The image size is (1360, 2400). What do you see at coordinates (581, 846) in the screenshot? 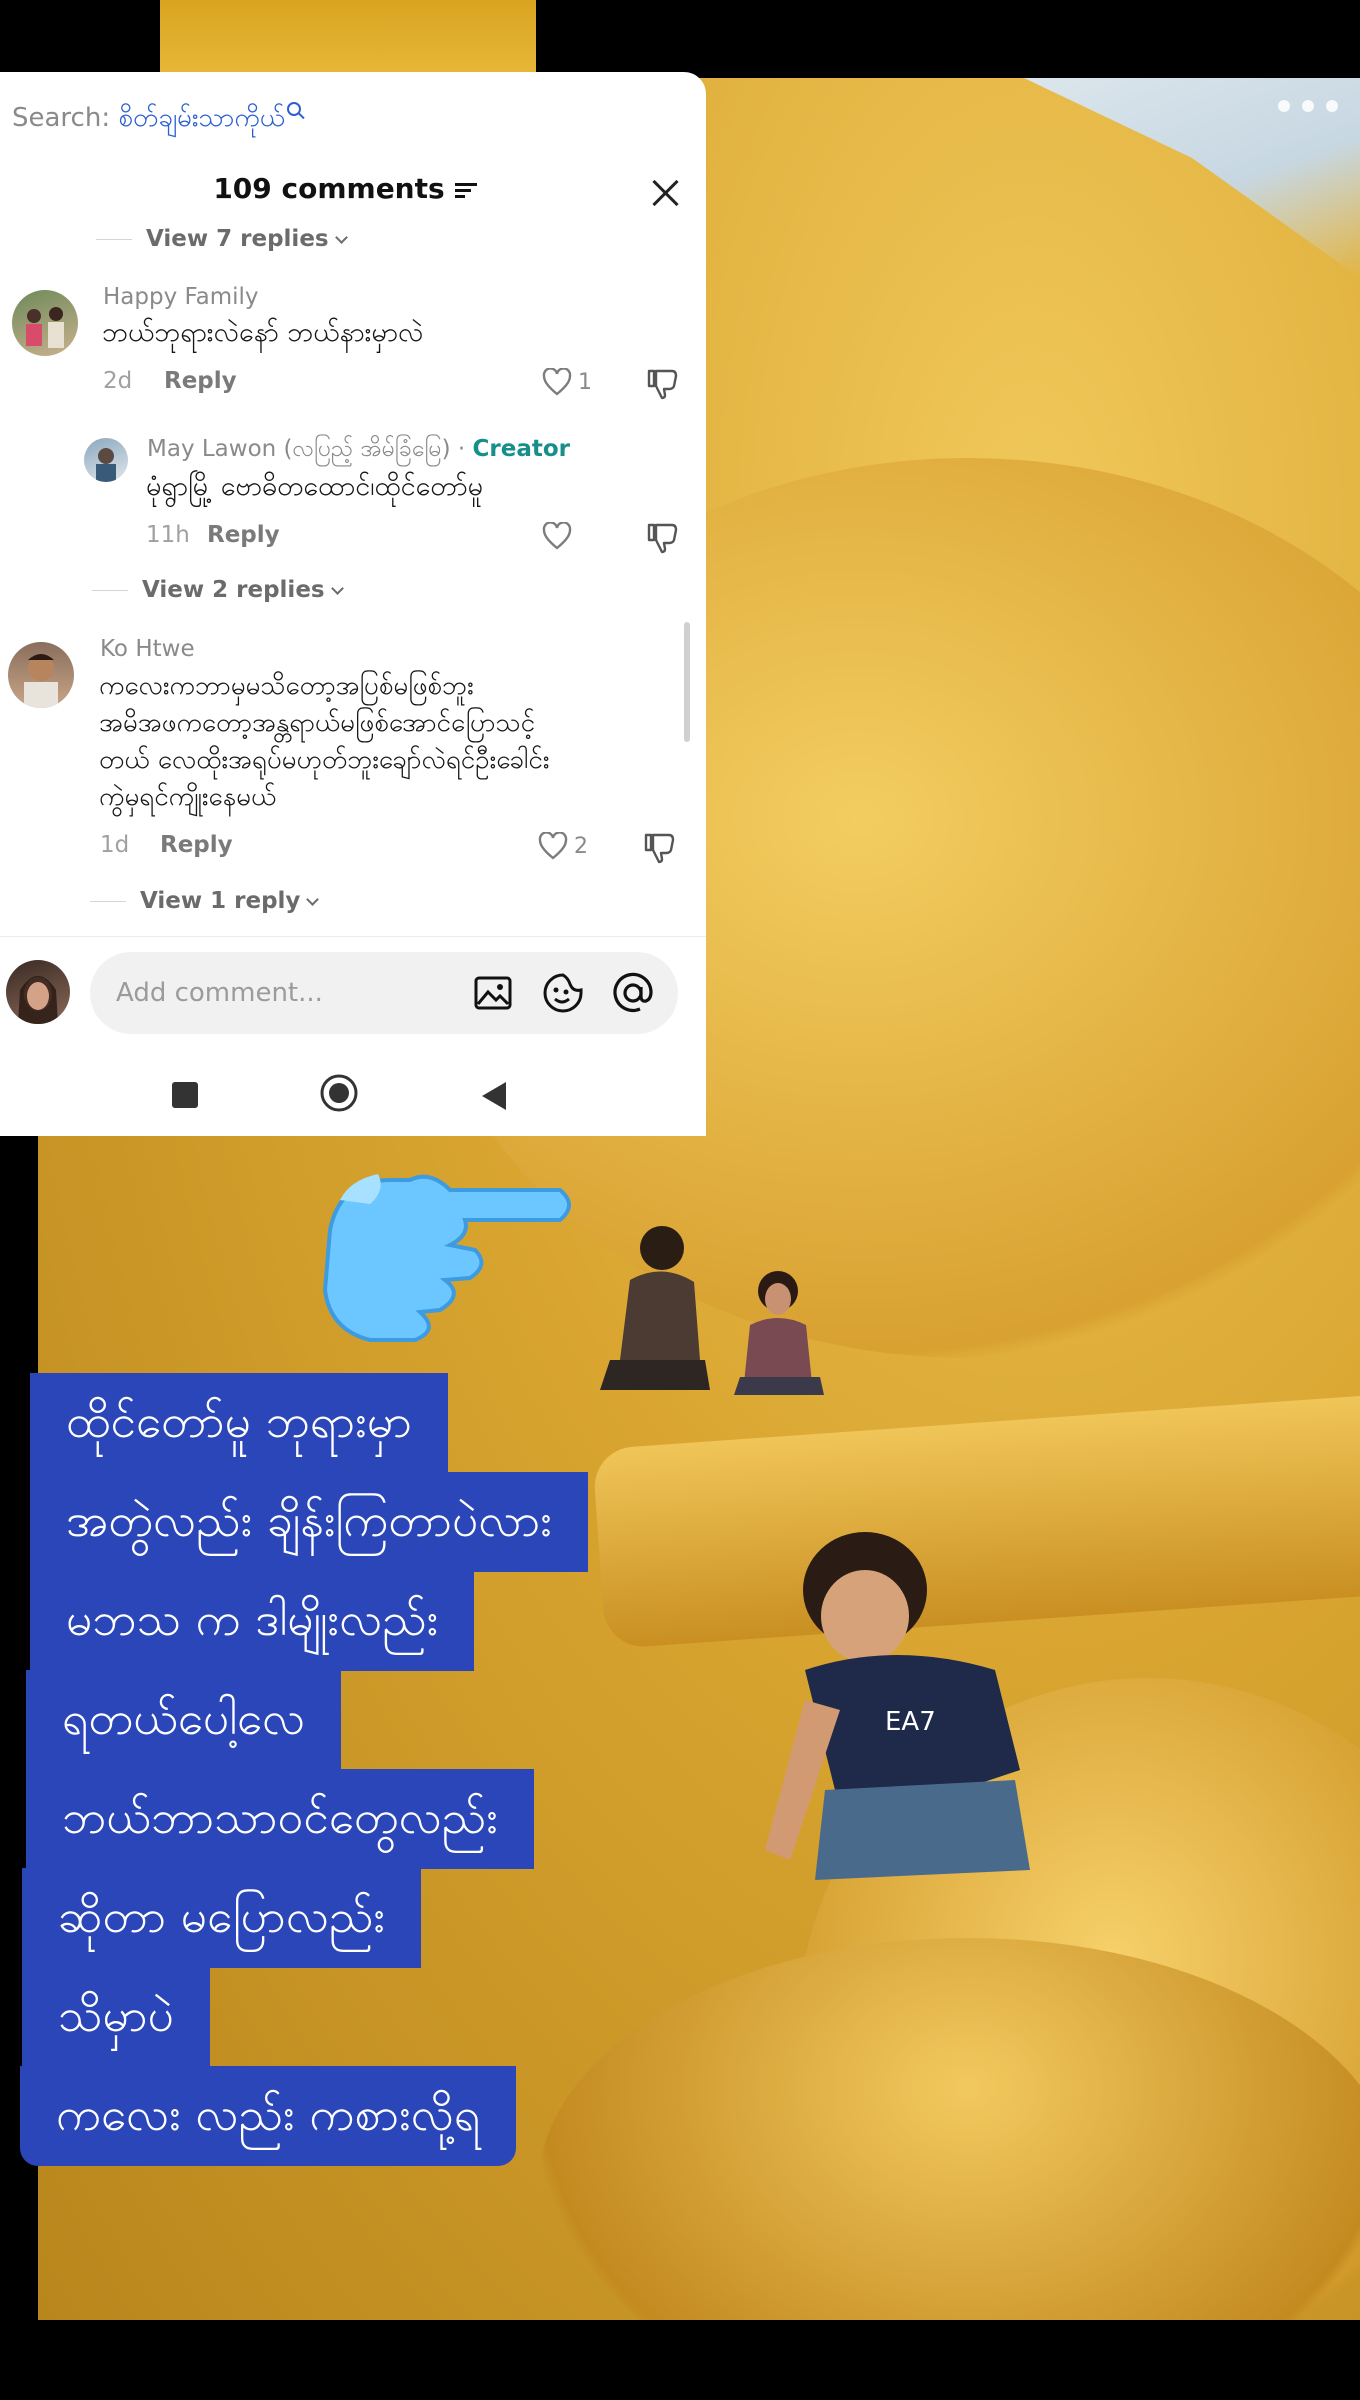
I see `like-count: 2` at bounding box center [581, 846].